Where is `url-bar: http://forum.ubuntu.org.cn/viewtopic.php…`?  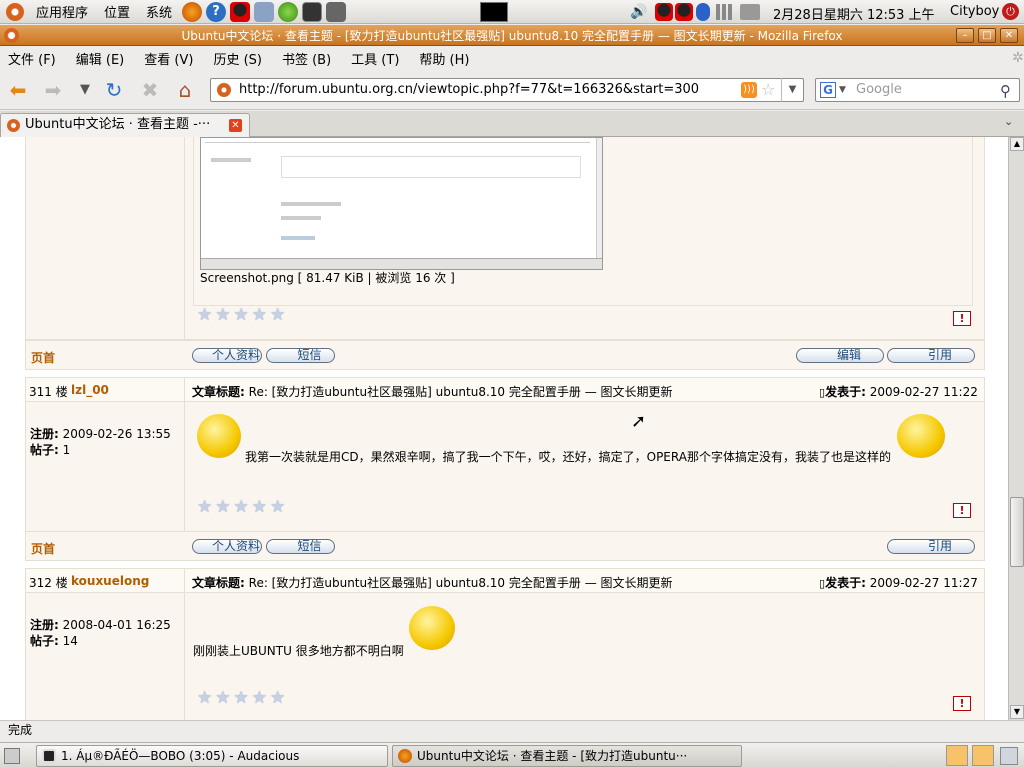 url-bar: http://forum.ubuntu.org.cn/viewtopic.php… is located at coordinates (507, 90).